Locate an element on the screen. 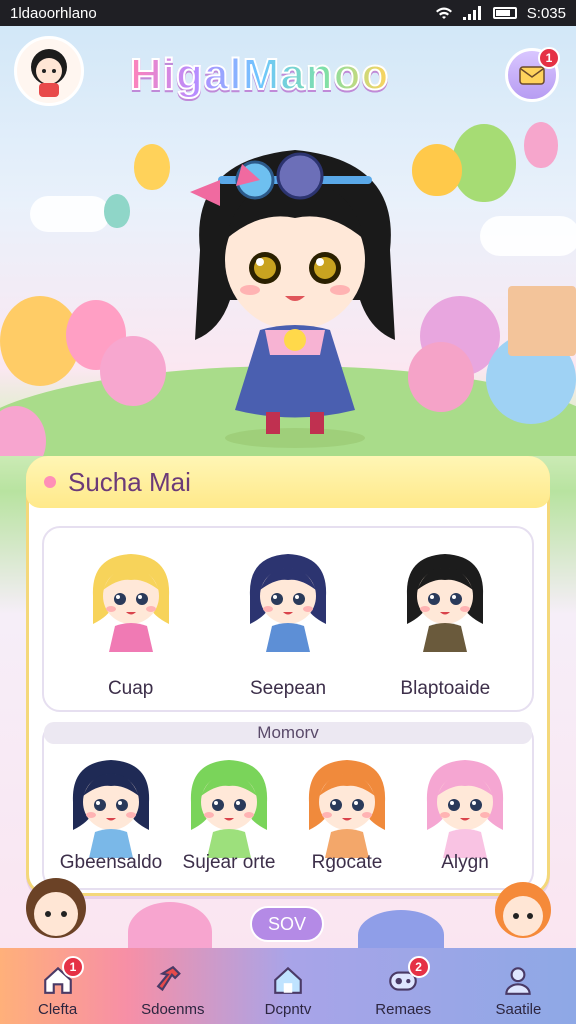 The height and width of the screenshot is (1024, 576). panel-title: Sucha Mai is located at coordinates (129, 481).